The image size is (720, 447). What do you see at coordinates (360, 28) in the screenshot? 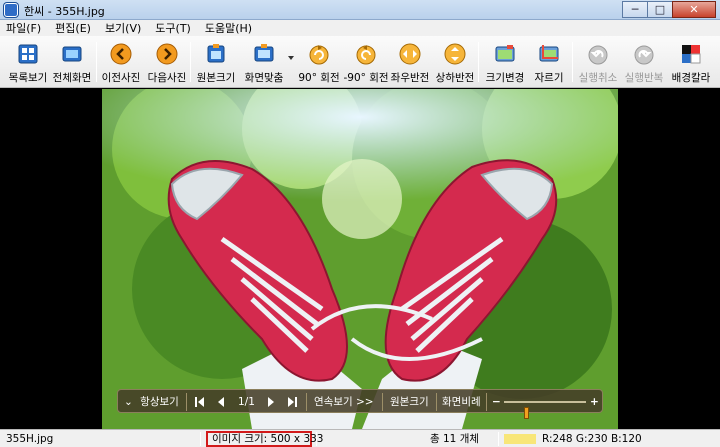
I see `menu-bar: 파일(F) 편집(E) 보기(V) 도구(T) 도움말(H)` at bounding box center [360, 28].